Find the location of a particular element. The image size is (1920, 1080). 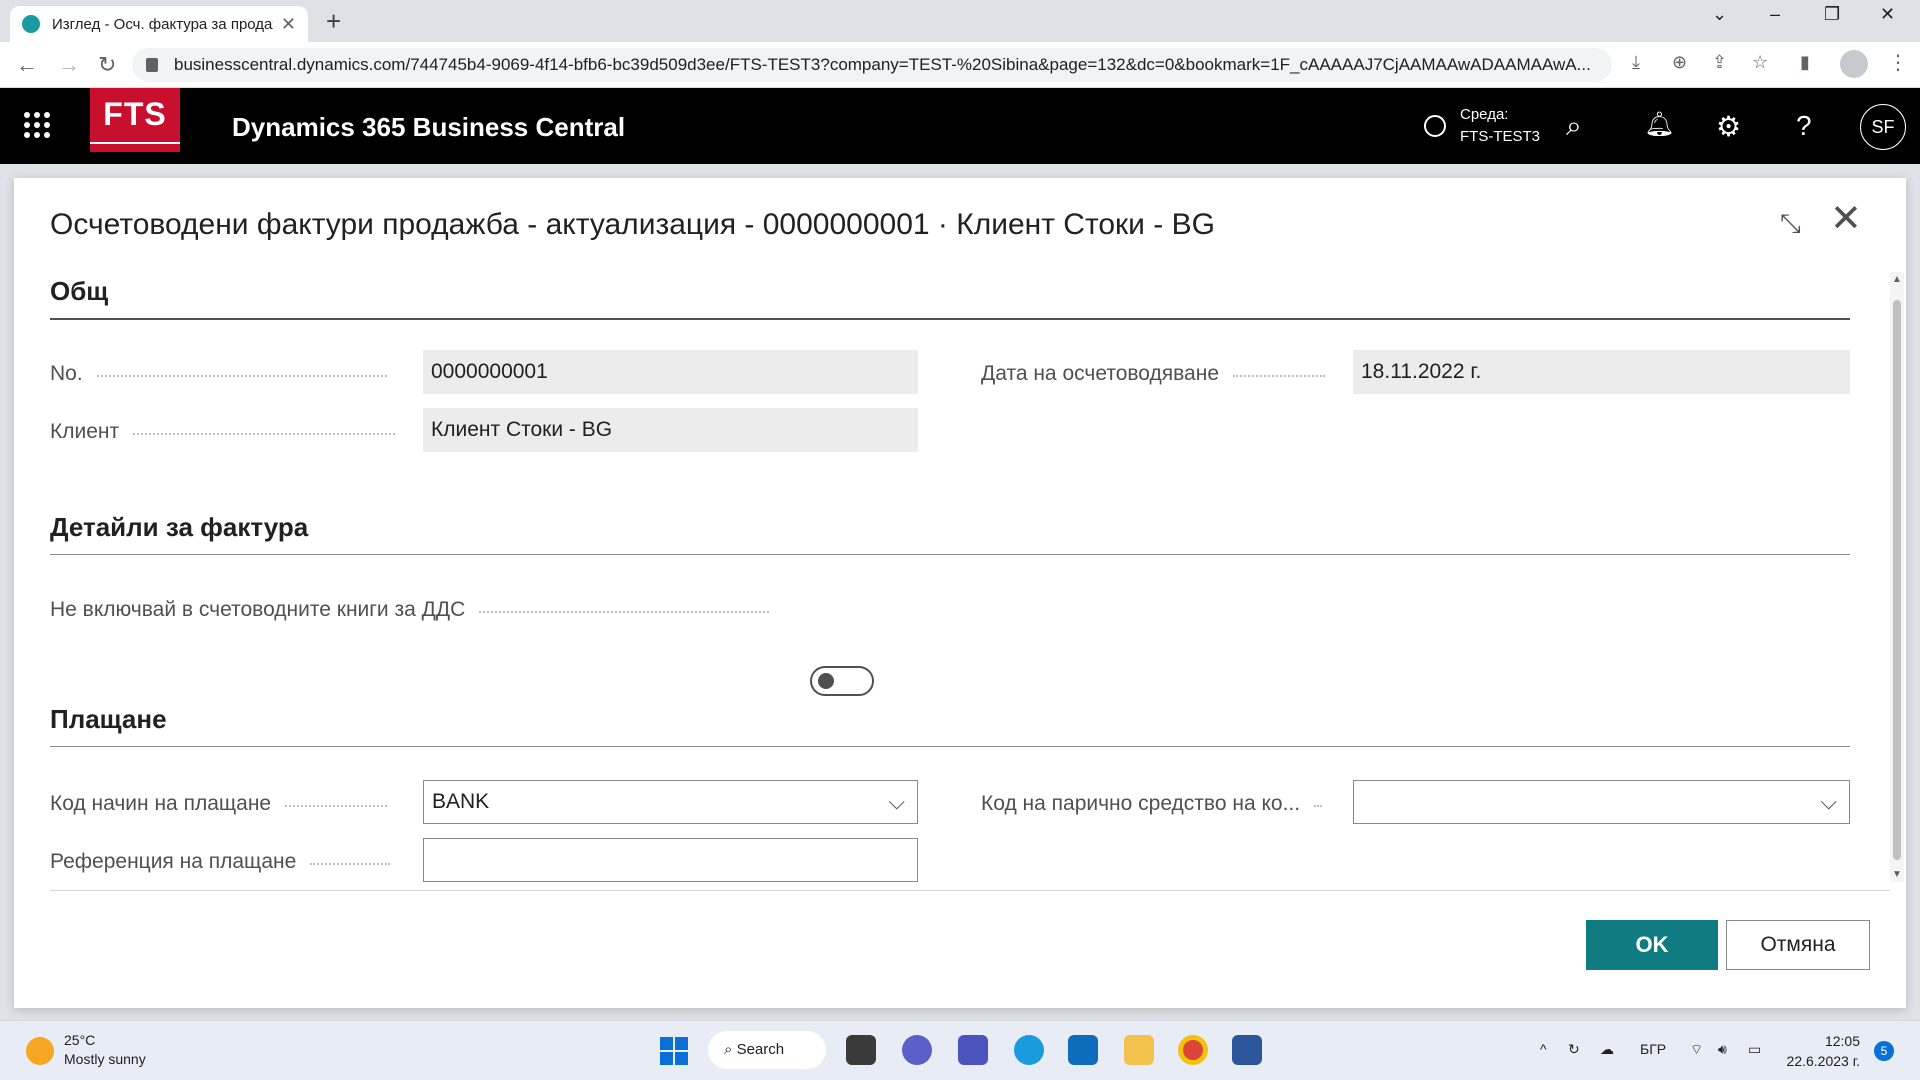

browser-tab: Изглед - Осч. фактура за продажба ✕ is located at coordinates (159, 24).